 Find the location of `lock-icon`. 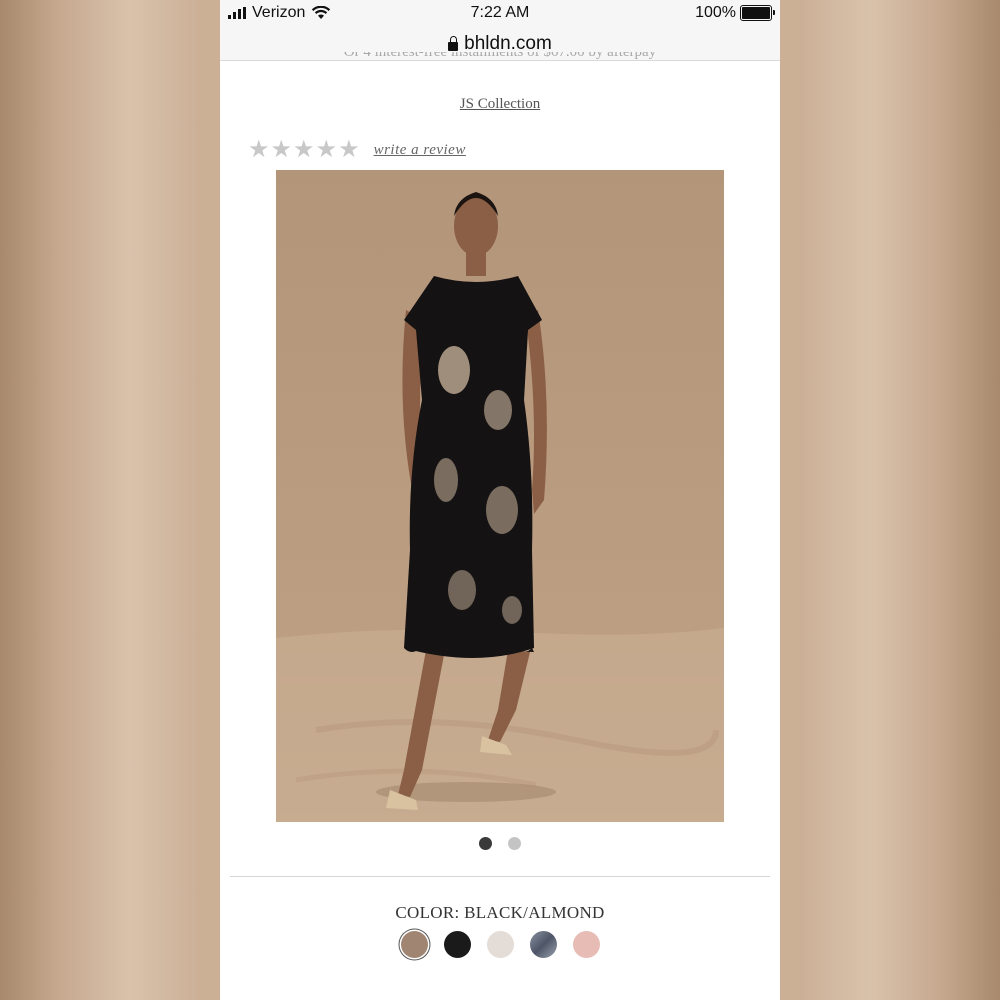

lock-icon is located at coordinates (453, 43).